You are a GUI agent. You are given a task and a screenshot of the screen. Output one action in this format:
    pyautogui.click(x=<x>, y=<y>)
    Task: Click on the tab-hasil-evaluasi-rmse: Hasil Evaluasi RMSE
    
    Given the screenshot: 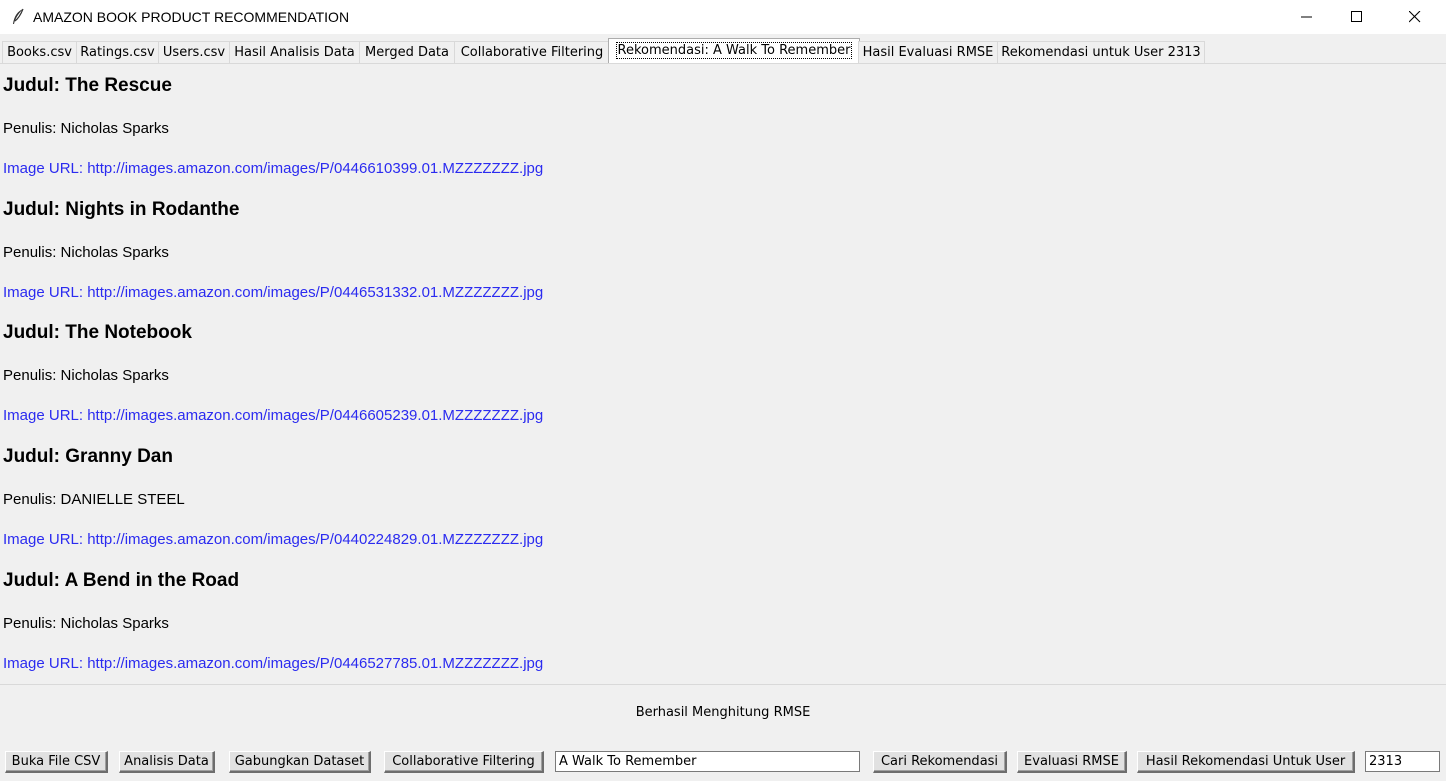 What is the action you would take?
    pyautogui.click(x=928, y=52)
    